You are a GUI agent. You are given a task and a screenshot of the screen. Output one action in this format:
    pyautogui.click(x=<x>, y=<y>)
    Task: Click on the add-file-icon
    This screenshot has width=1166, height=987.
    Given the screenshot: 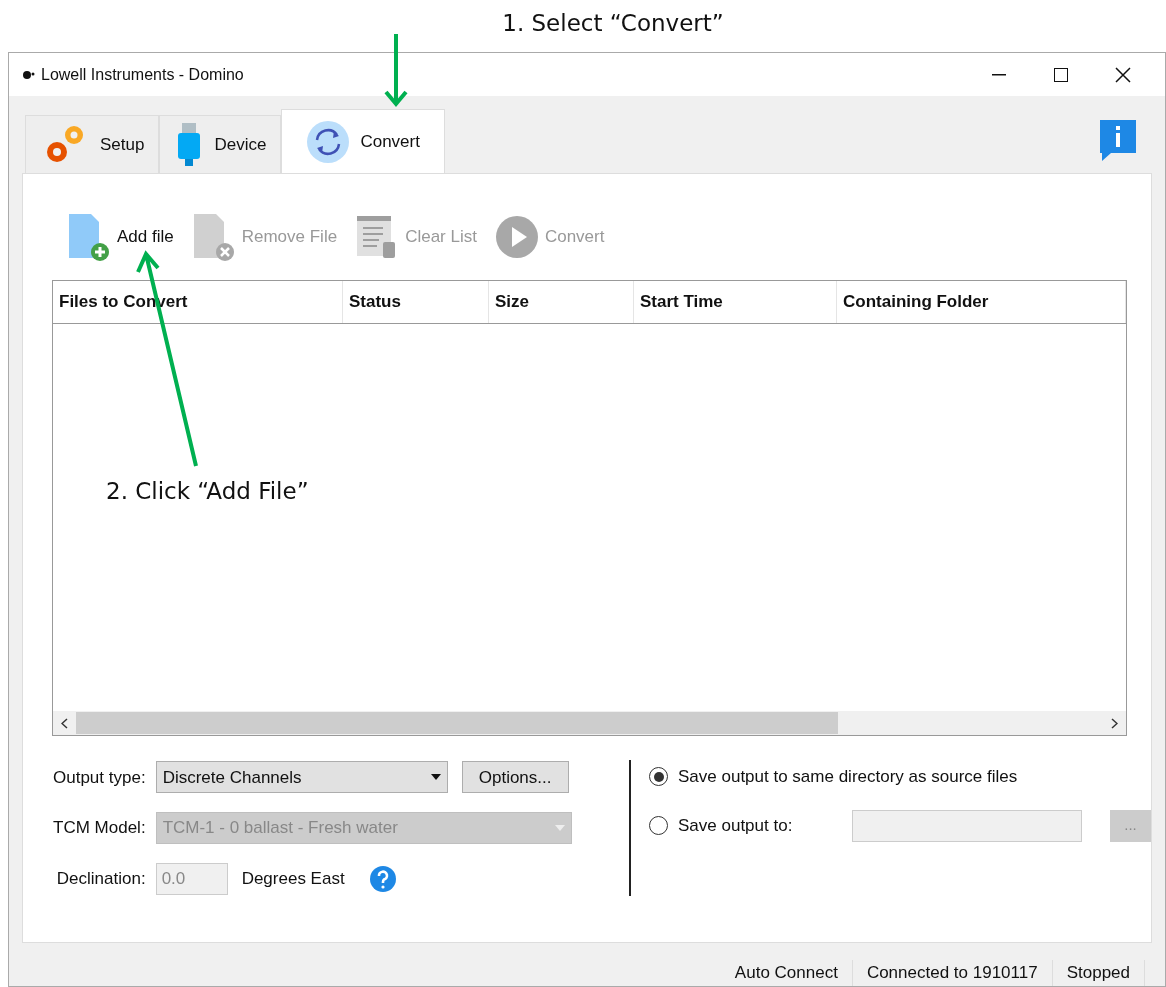 What is the action you would take?
    pyautogui.click(x=89, y=237)
    